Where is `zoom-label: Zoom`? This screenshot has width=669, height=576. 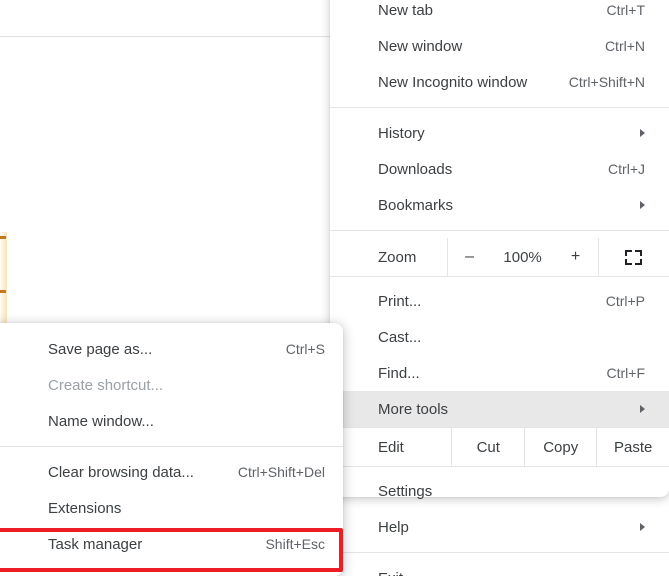 zoom-label: Zoom is located at coordinates (397, 257).